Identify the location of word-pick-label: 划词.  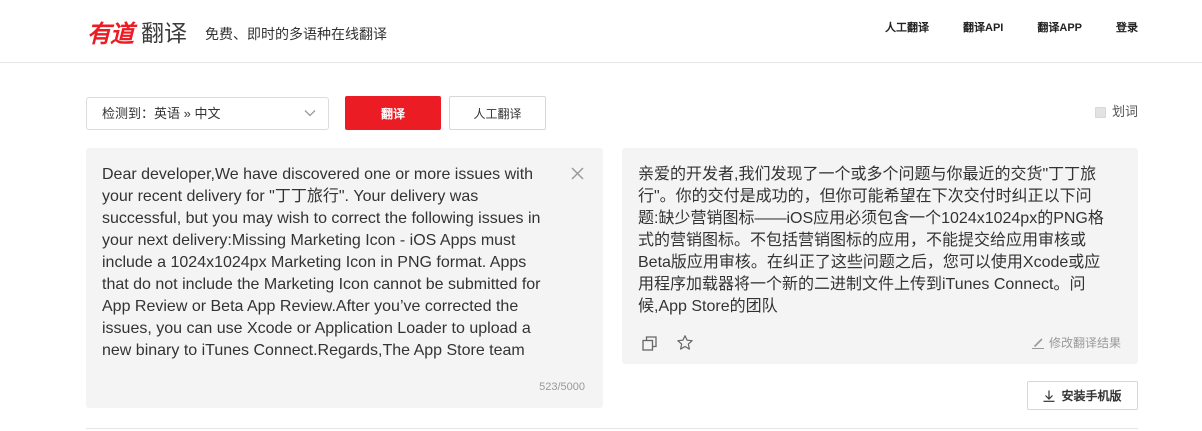
(1124, 111).